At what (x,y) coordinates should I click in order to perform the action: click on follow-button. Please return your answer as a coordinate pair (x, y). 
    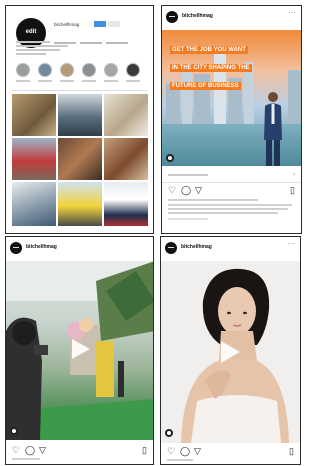
    Looking at the image, I should click on (100, 24).